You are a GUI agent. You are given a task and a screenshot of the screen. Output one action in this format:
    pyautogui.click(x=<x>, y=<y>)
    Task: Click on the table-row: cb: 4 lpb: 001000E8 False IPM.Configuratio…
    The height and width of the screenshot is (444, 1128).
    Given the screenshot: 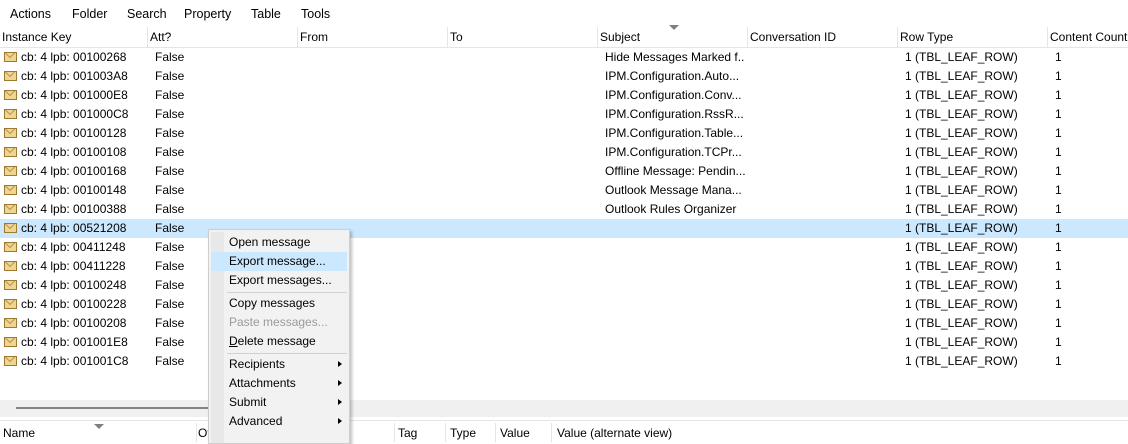 What is the action you would take?
    pyautogui.click(x=564, y=95)
    